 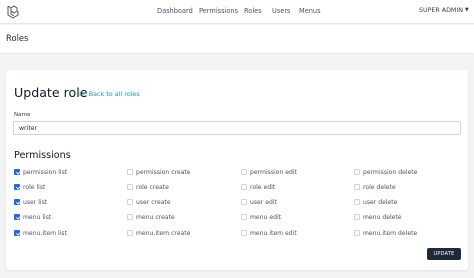 I want to click on permission-item: role edit, so click(x=258, y=187).